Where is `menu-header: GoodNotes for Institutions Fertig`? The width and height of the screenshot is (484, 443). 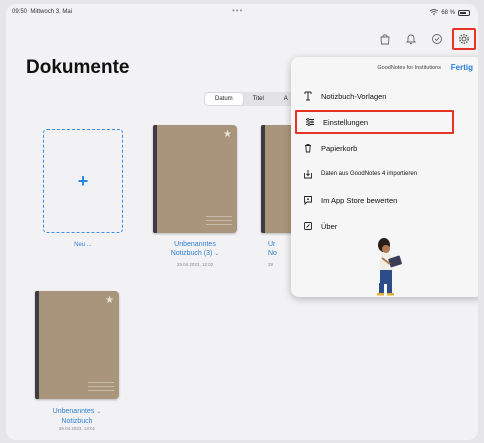
menu-header: GoodNotes for Institutions Fertig is located at coordinates (384, 68).